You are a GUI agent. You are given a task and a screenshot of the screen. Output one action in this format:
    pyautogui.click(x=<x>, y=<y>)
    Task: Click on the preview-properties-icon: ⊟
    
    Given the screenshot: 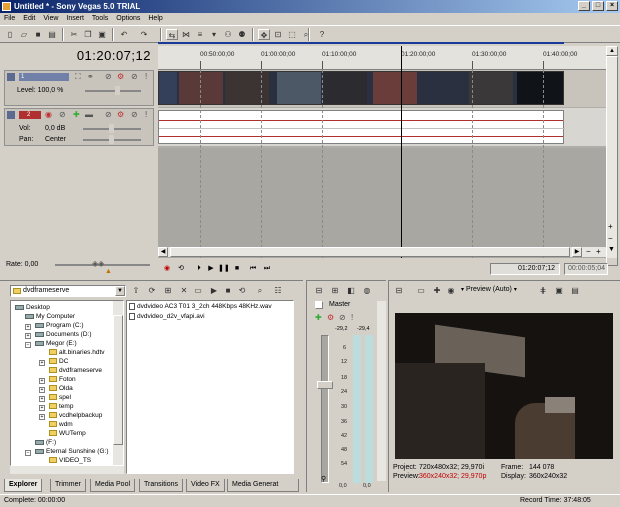 What is the action you would take?
    pyautogui.click(x=399, y=290)
    